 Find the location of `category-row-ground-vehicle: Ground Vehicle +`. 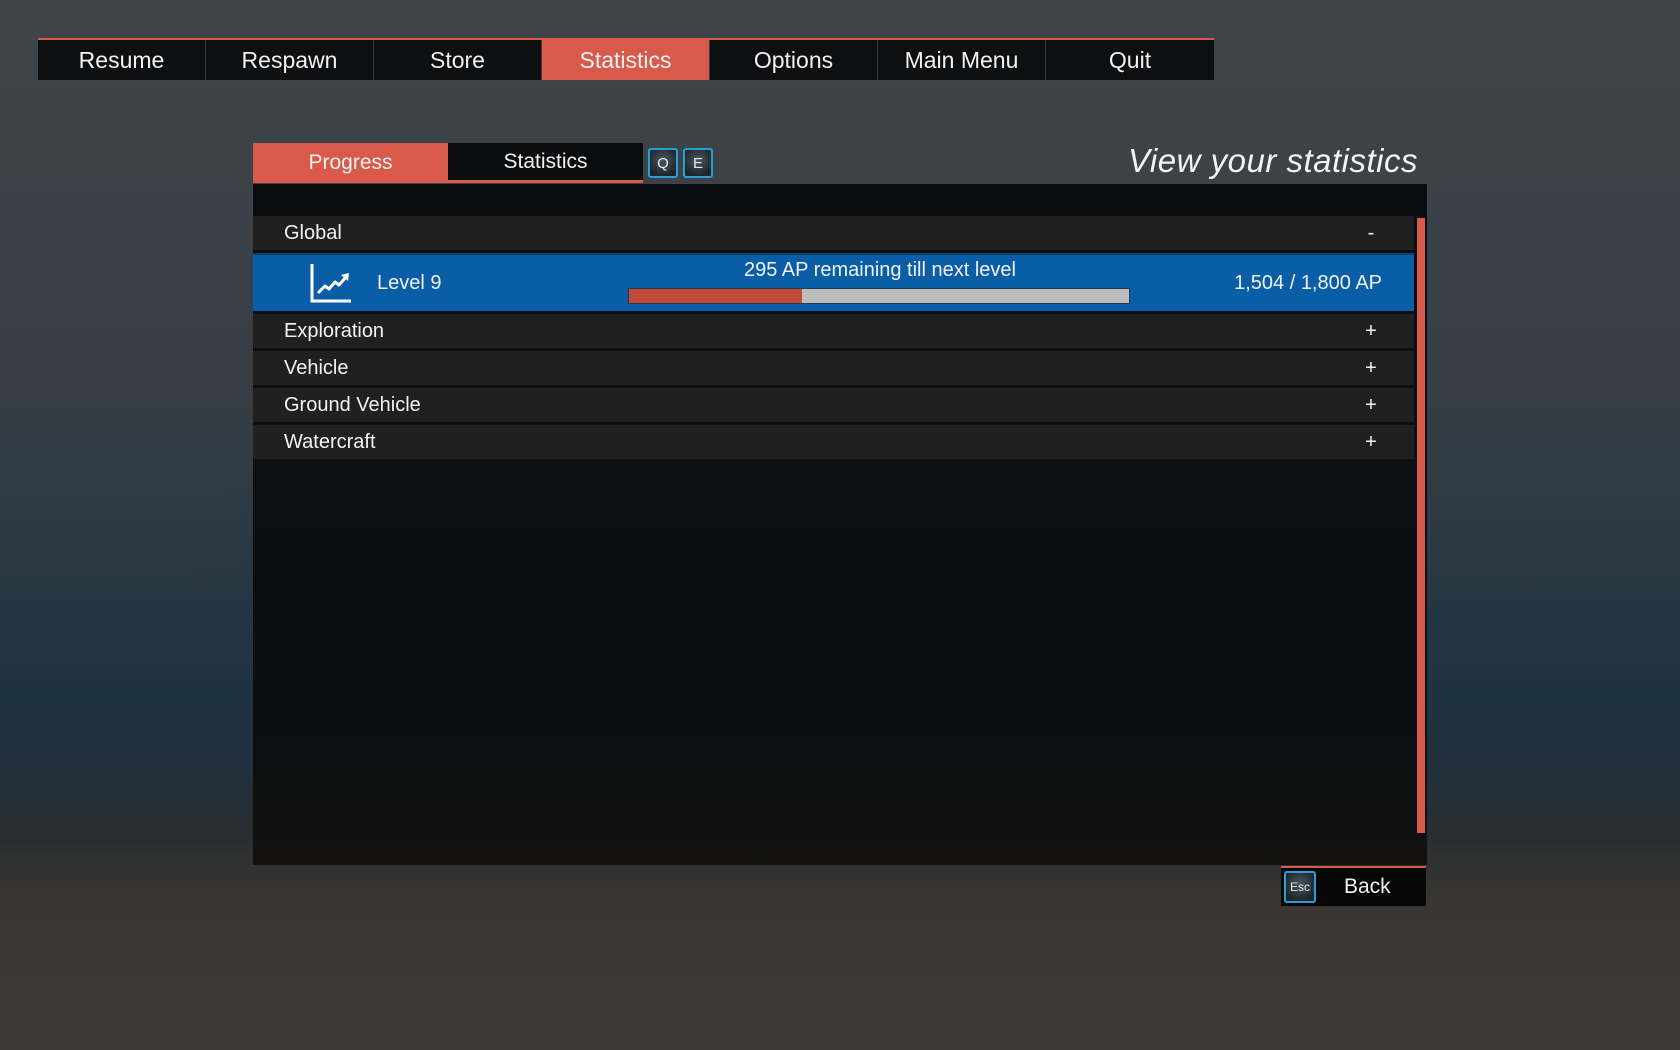

category-row-ground-vehicle: Ground Vehicle + is located at coordinates (833, 405).